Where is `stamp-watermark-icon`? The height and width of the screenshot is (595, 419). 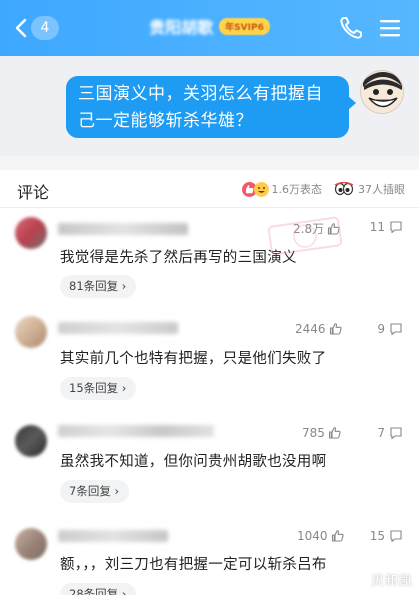
stamp-watermark-icon is located at coordinates (305, 236).